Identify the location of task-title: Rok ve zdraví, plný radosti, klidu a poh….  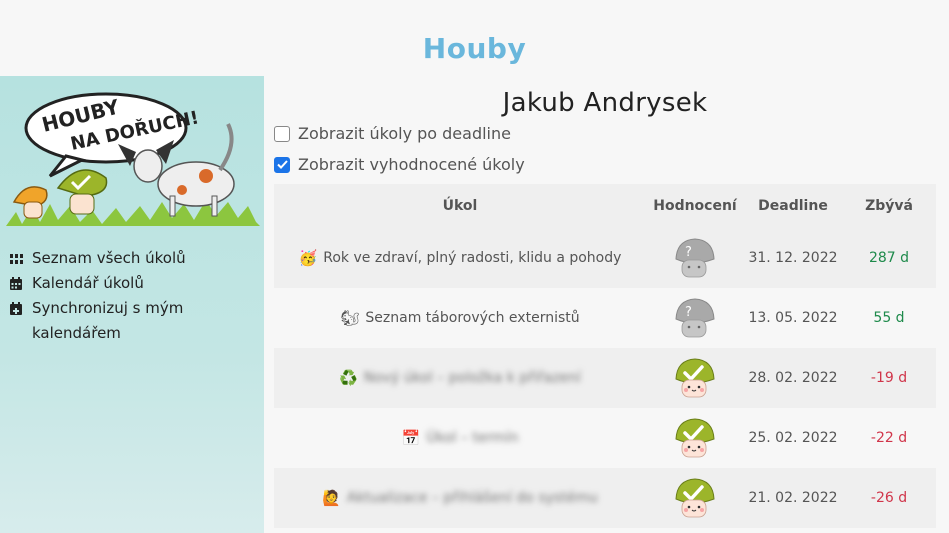
(472, 258).